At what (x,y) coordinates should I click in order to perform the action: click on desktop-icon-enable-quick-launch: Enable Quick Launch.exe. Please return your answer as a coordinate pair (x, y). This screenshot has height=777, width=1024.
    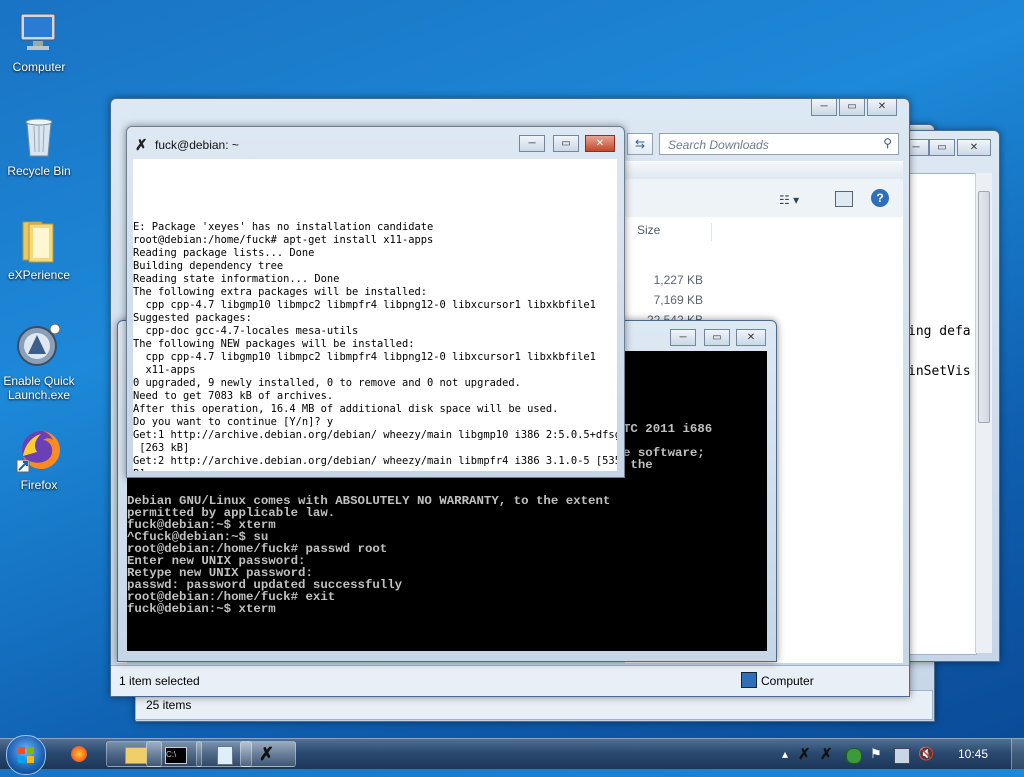
    Looking at the image, I should click on (39, 362).